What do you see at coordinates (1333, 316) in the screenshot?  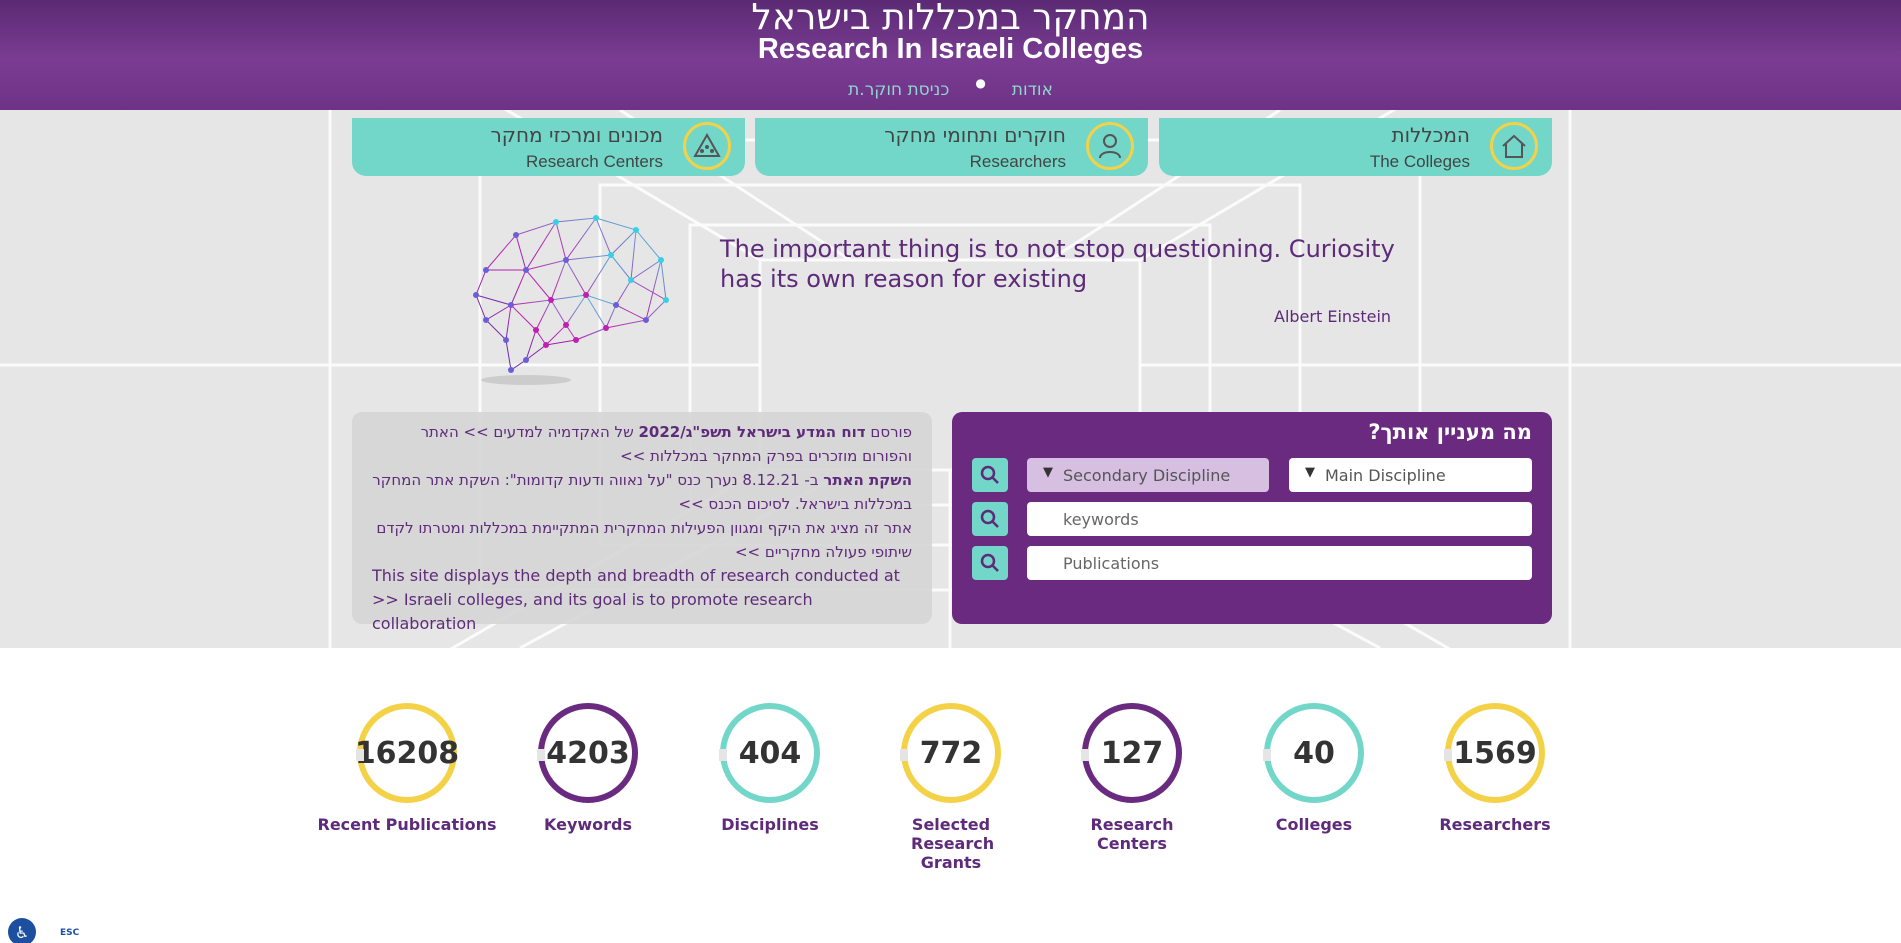 I see `quote-author: Albert Einstein` at bounding box center [1333, 316].